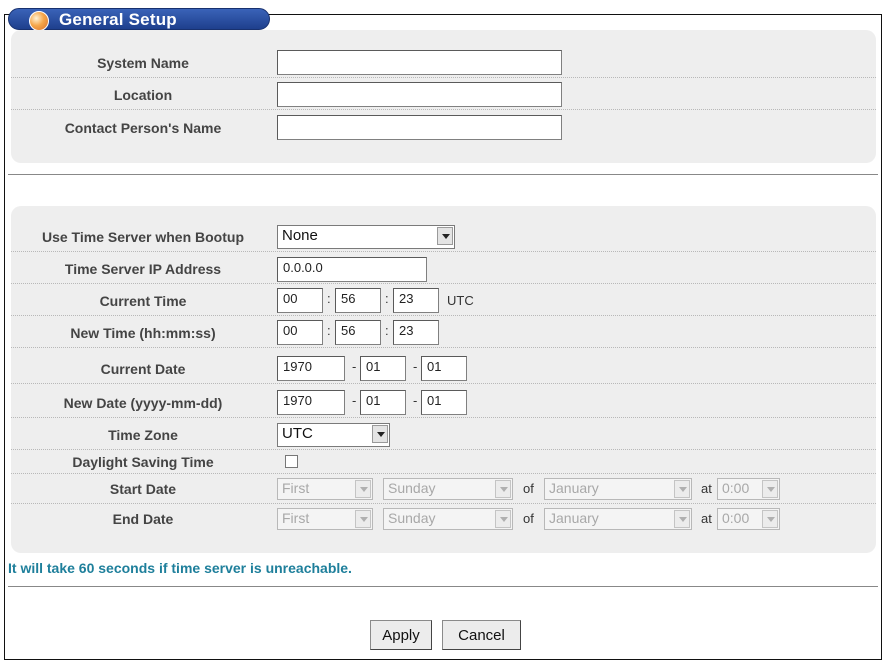 The width and height of the screenshot is (887, 665). I want to click on current-time-mm: 56, so click(358, 300).